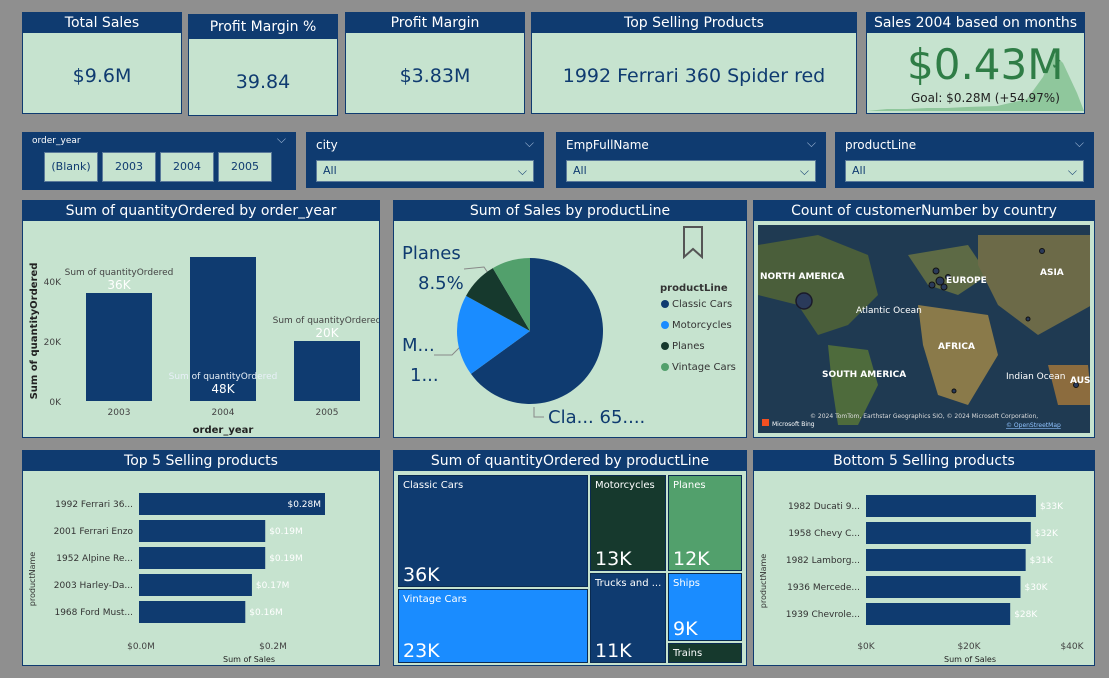 This screenshot has width=1109, height=678. I want to click on chart-title: Bottom 5 Selling products, so click(924, 461).